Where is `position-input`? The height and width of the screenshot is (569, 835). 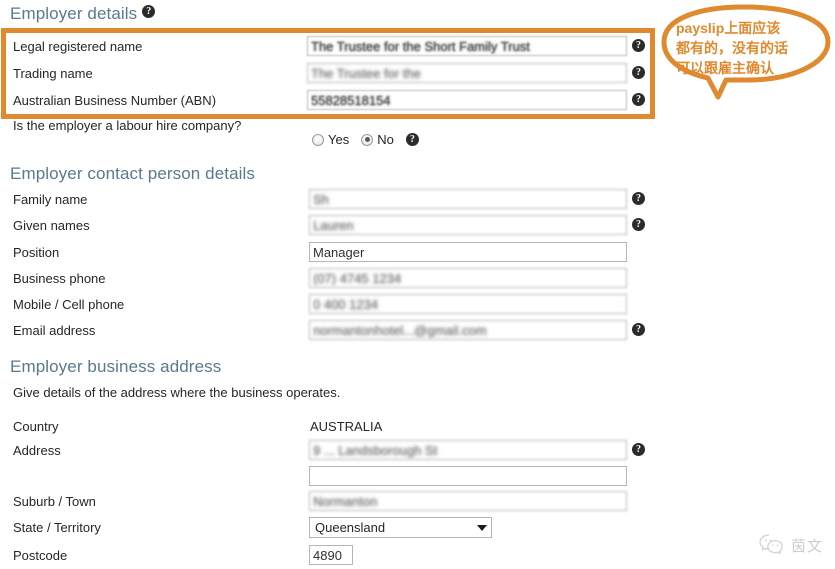 position-input is located at coordinates (468, 252).